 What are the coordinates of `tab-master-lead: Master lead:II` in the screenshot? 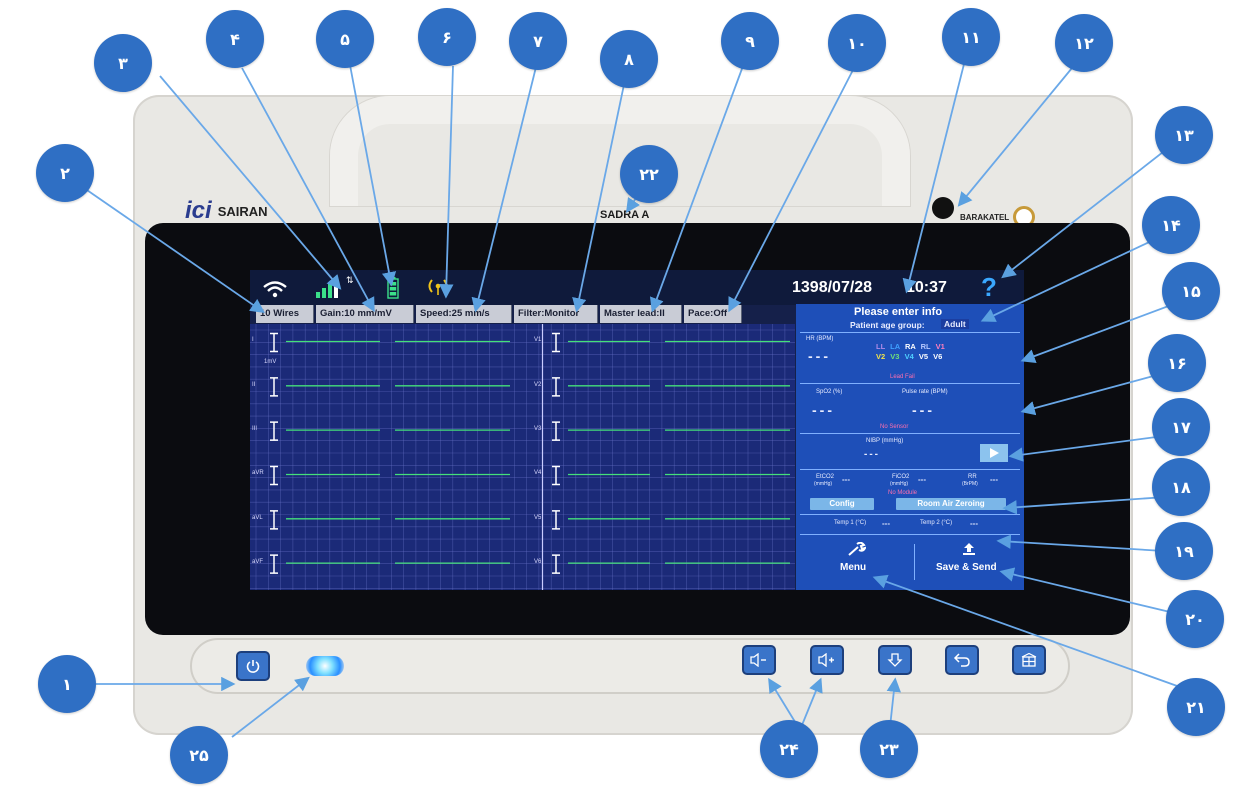 It's located at (641, 314).